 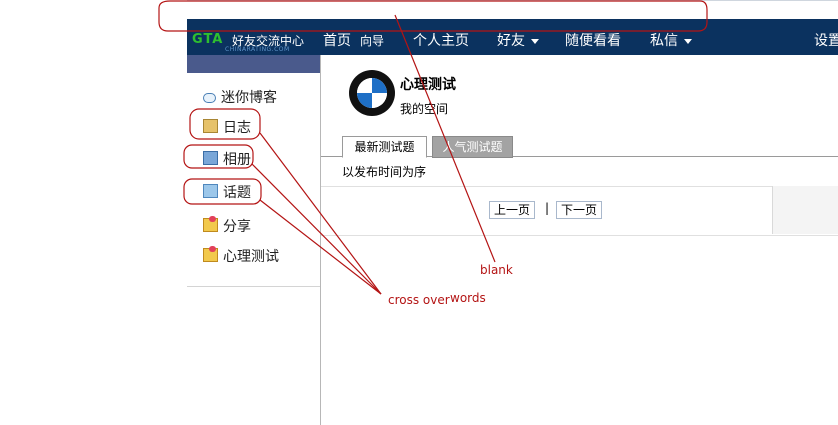 I want to click on annotation-words-label: words, so click(x=468, y=298).